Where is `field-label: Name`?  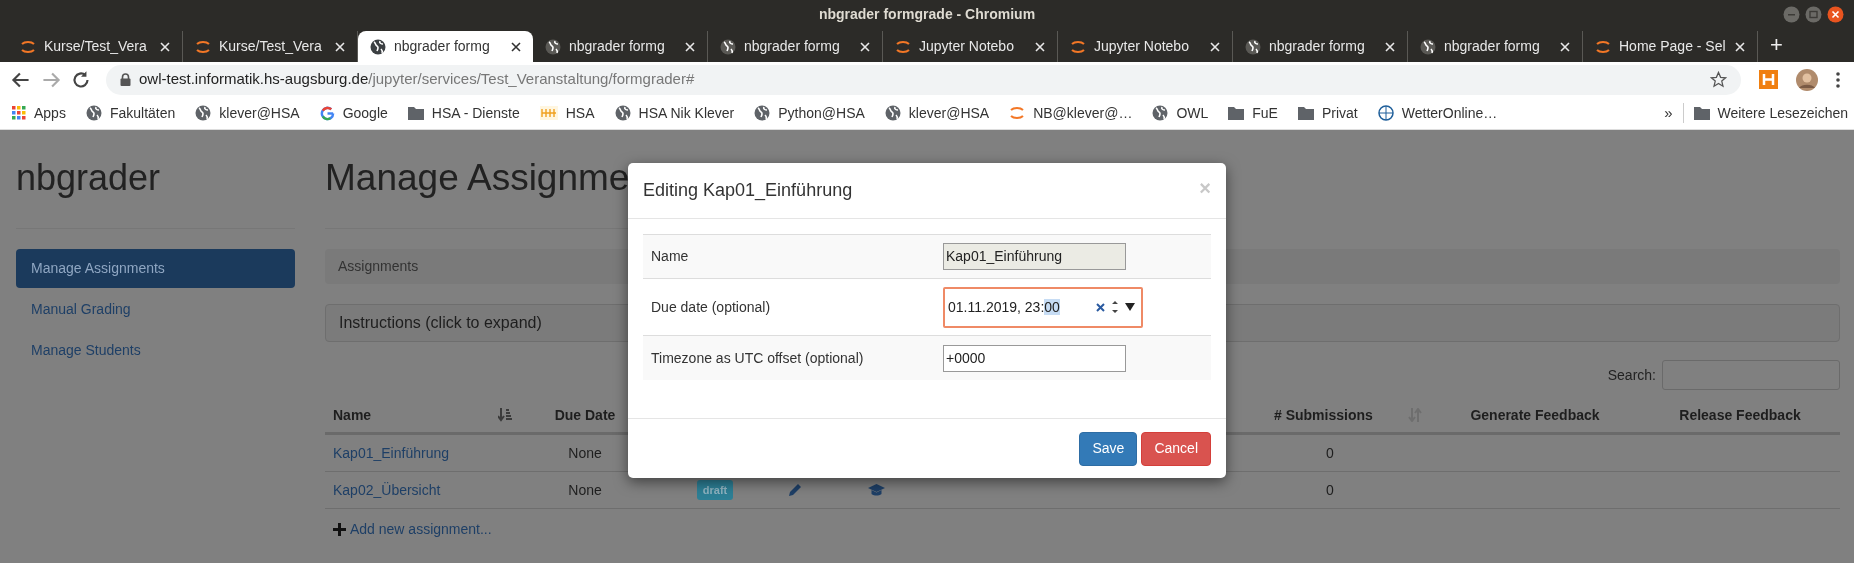 field-label: Name is located at coordinates (670, 256).